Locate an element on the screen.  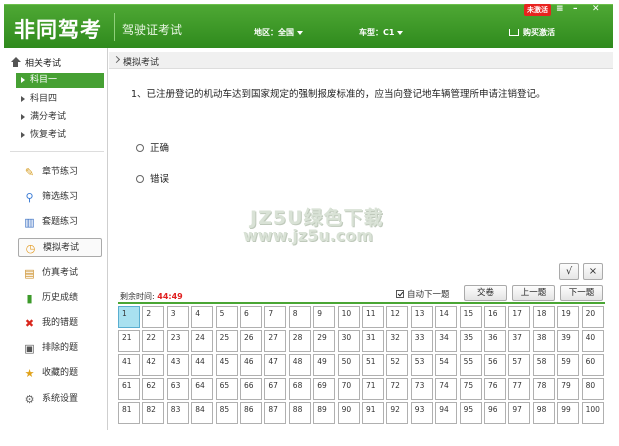
next-button: 下一题 is located at coordinates (581, 293).